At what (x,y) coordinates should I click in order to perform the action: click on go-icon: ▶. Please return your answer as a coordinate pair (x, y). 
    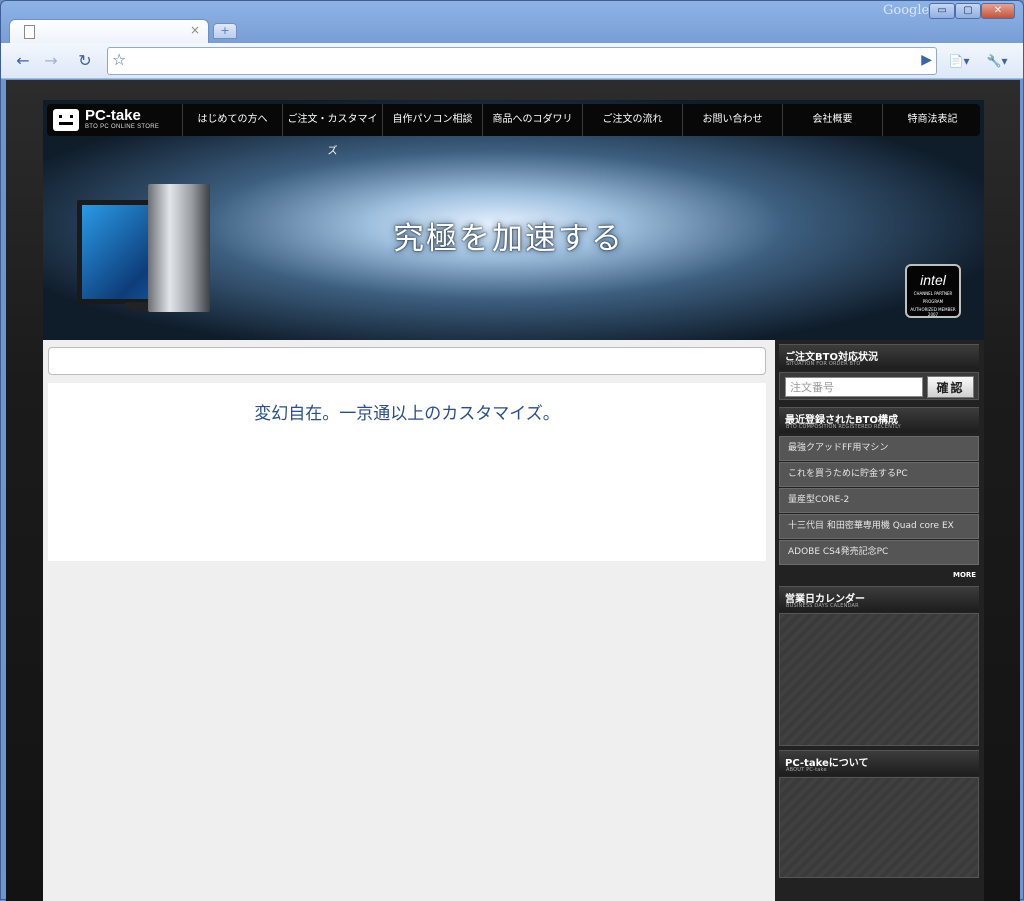
    Looking at the image, I should click on (926, 60).